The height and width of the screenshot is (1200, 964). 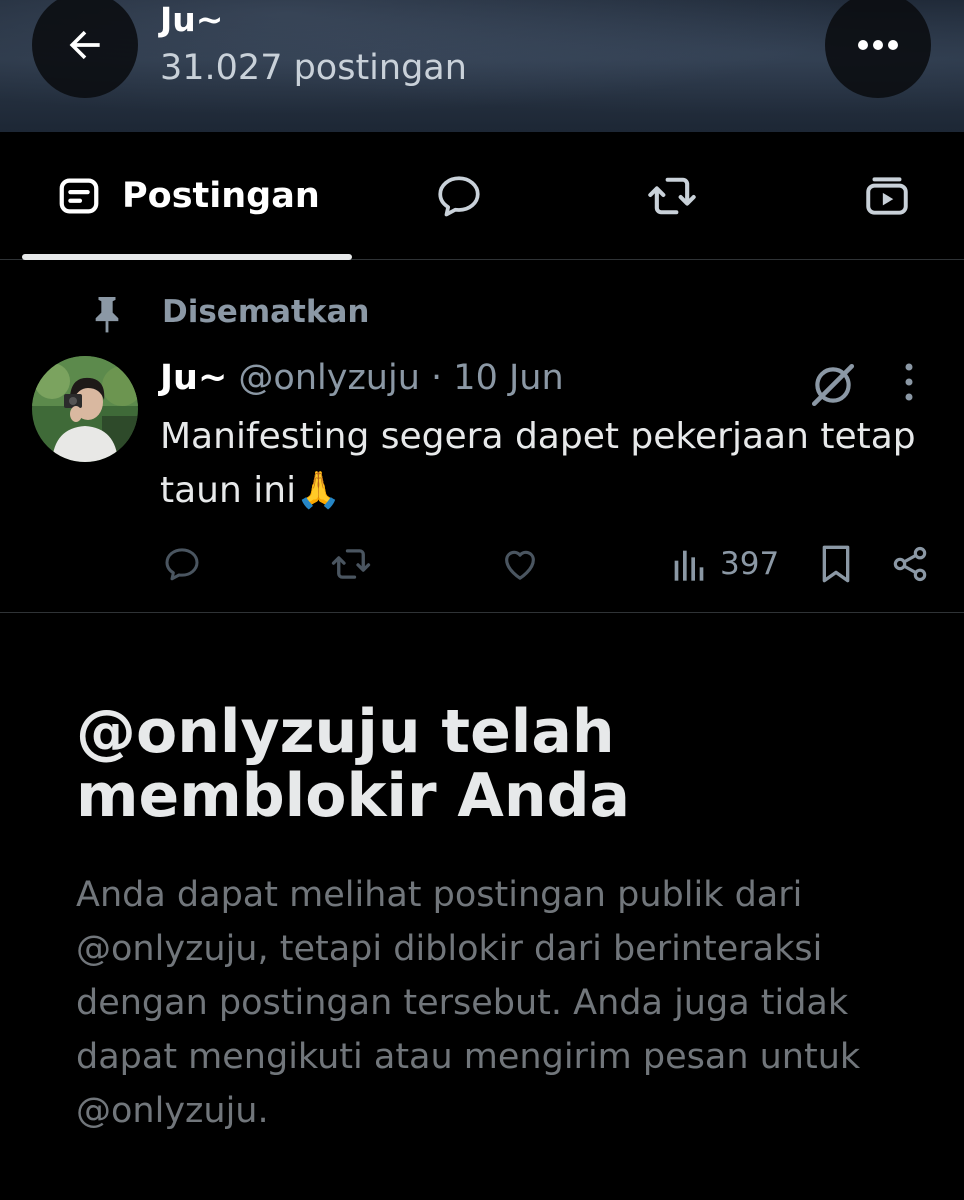 I want to click on blocked-title: @onlyzuju telah memblokir Anda, so click(x=353, y=764).